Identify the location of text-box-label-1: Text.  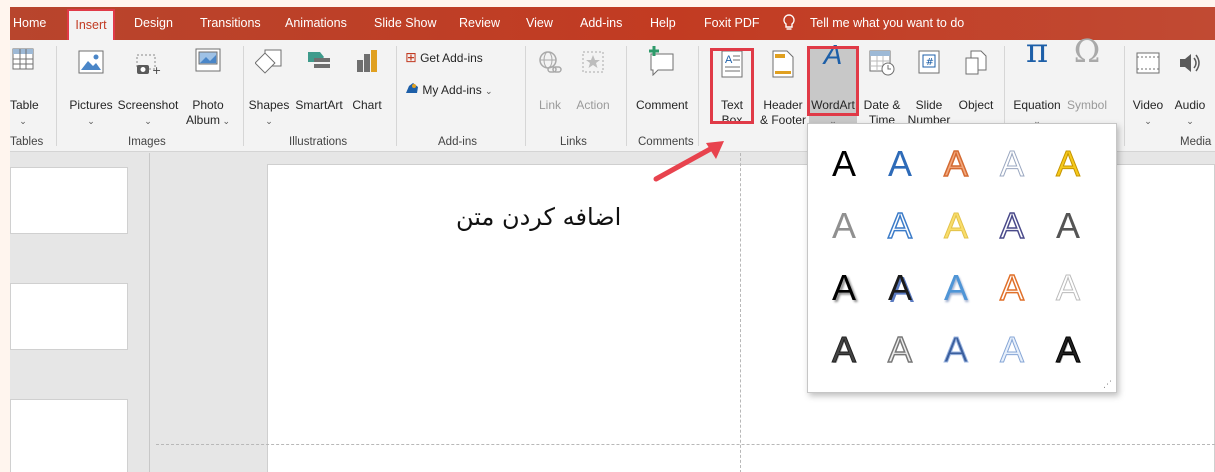
(731, 105).